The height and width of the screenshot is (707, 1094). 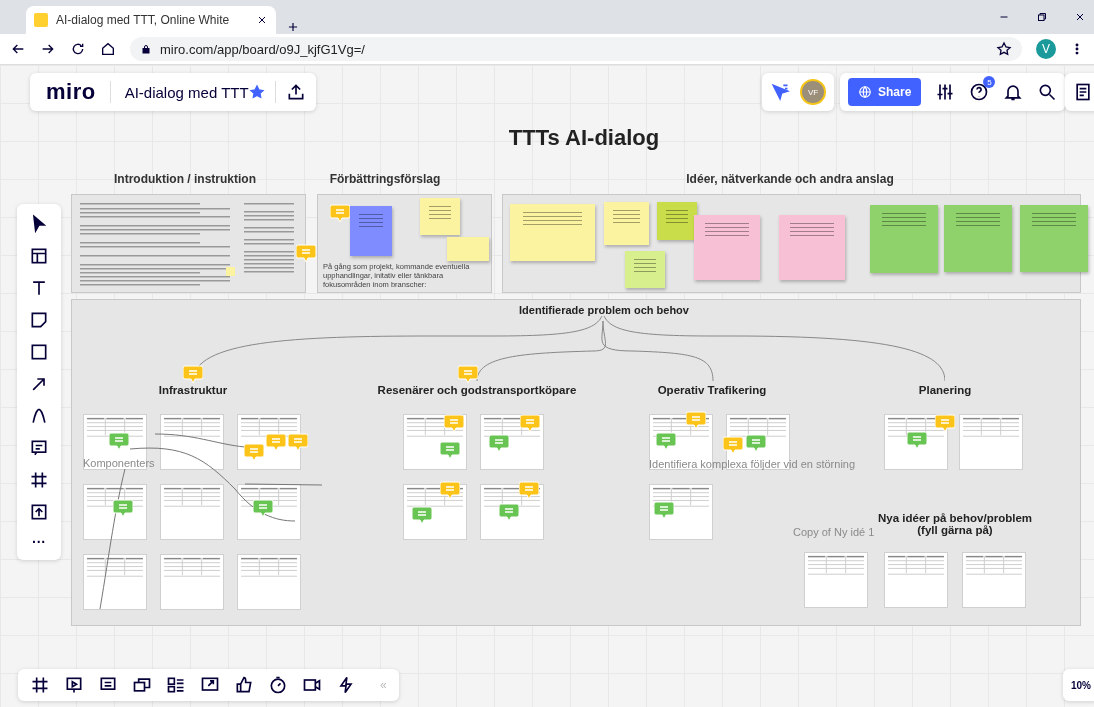 I want to click on card-label: Komponenters, so click(x=119, y=463).